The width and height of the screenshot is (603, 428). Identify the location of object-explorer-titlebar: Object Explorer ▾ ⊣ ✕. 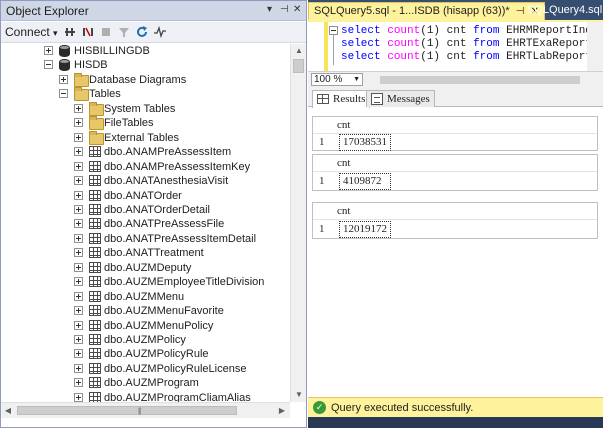
(153, 11).